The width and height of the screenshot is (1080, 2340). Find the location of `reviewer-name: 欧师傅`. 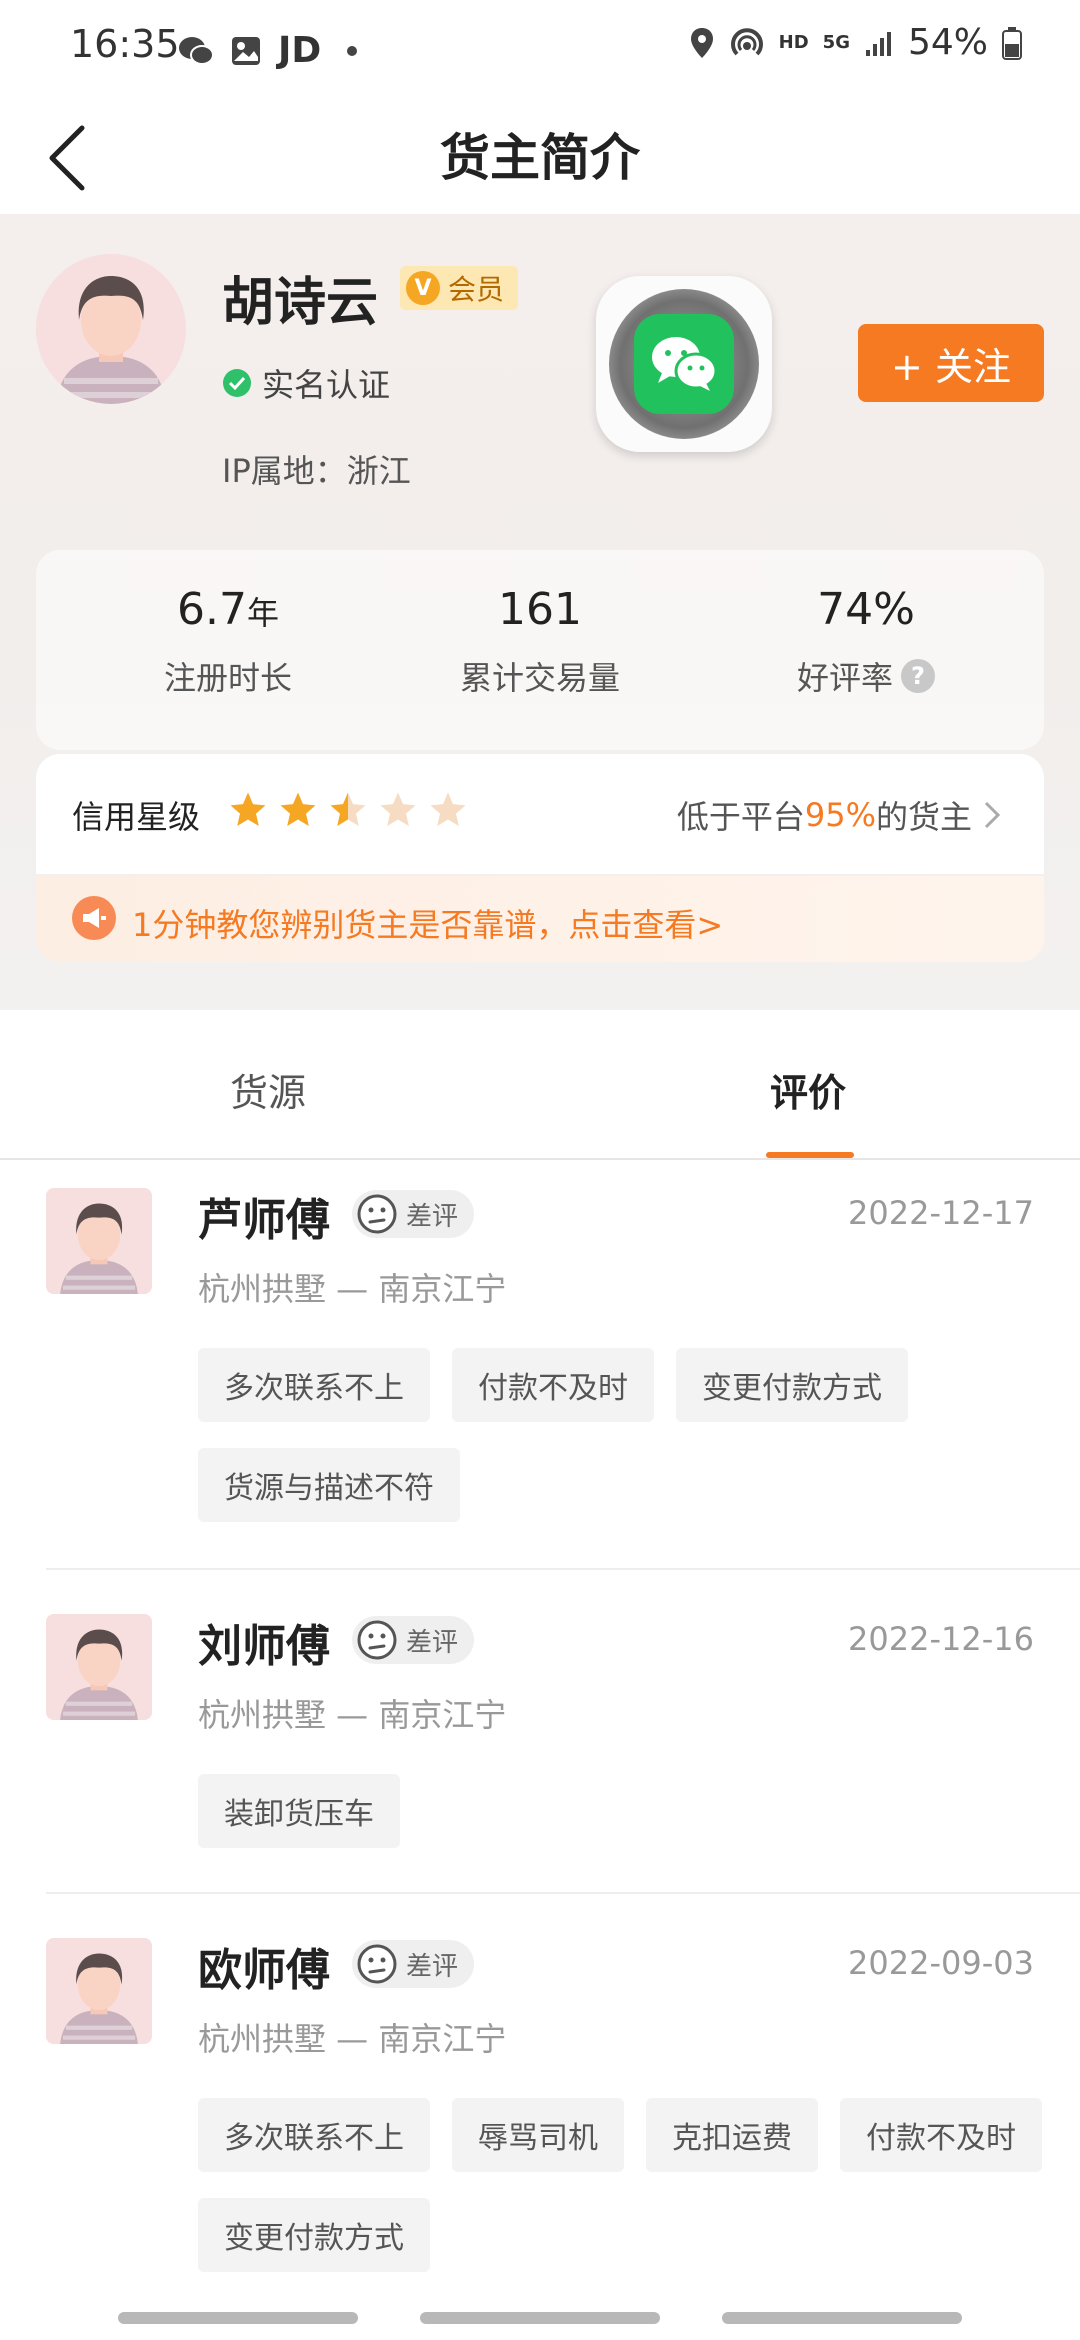

reviewer-name: 欧师傅 is located at coordinates (264, 1970).